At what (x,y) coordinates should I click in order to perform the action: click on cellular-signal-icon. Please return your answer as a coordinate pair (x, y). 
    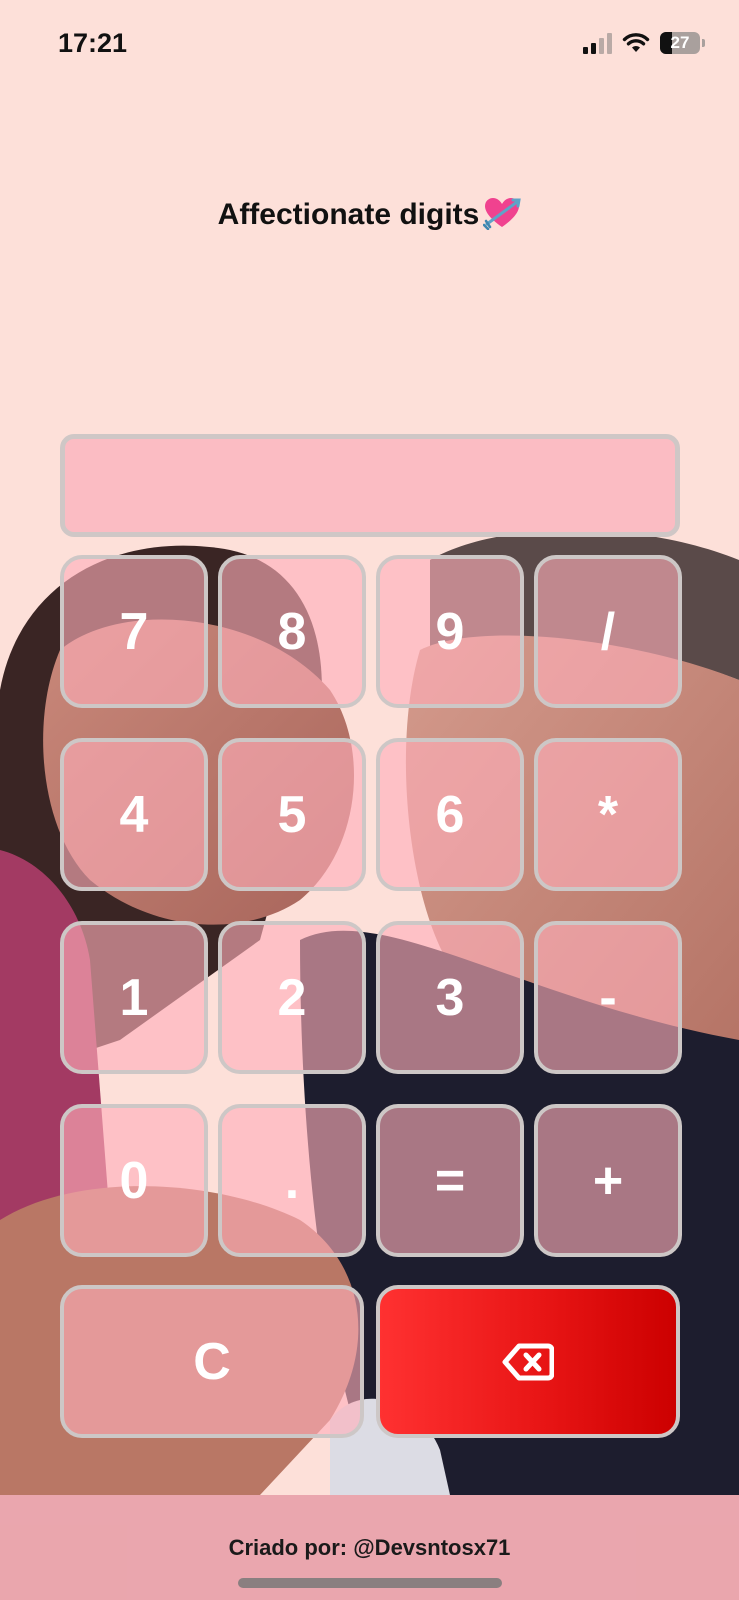
    Looking at the image, I should click on (597, 43).